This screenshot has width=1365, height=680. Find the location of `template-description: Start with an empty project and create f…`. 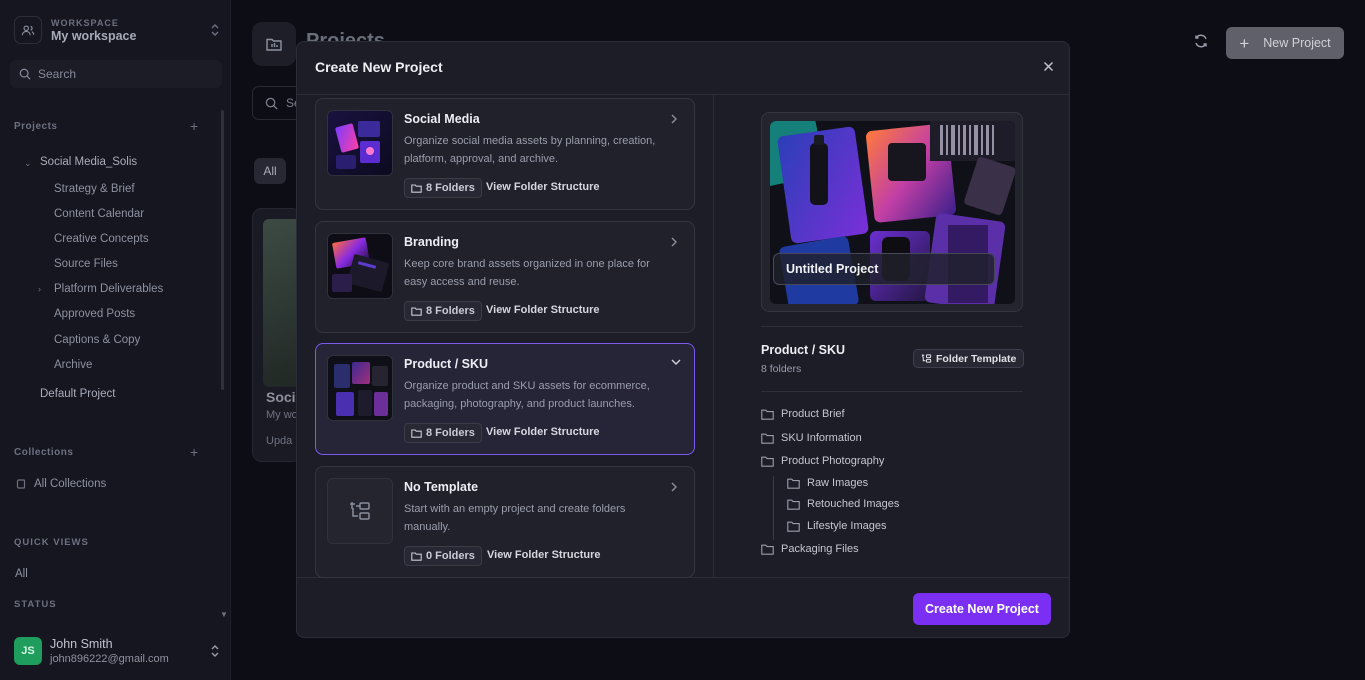

template-description: Start with an empty project and create f… is located at coordinates (515, 518).